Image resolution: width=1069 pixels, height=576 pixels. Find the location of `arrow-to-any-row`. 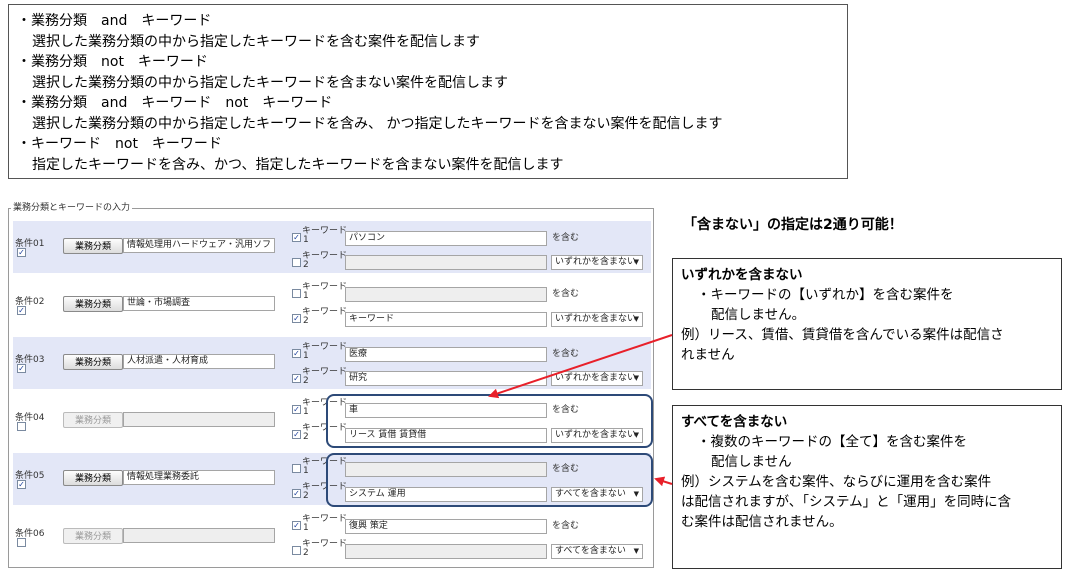

arrow-to-any-row is located at coordinates (580, 366).